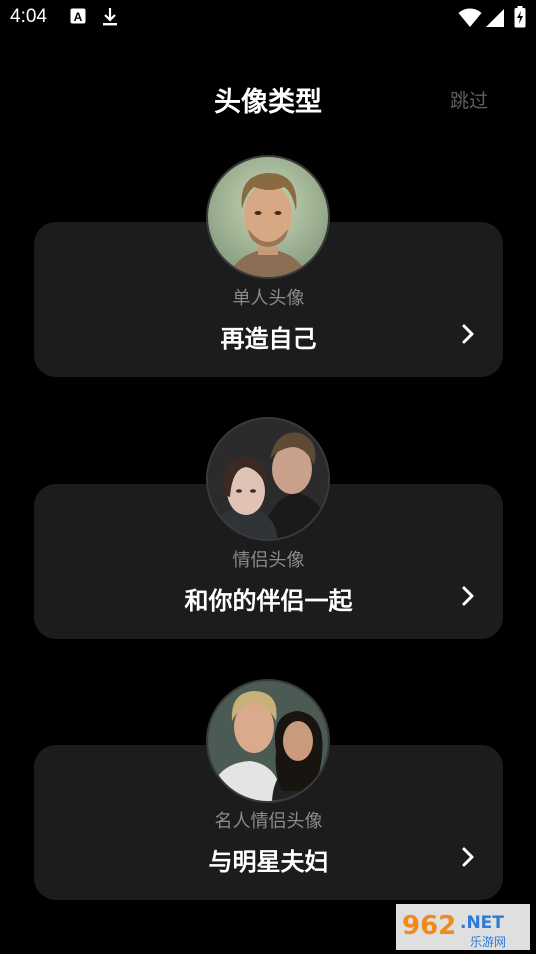 The height and width of the screenshot is (954, 536). Describe the element at coordinates (469, 99) in the screenshot. I see `skip-button: 跳过` at that location.